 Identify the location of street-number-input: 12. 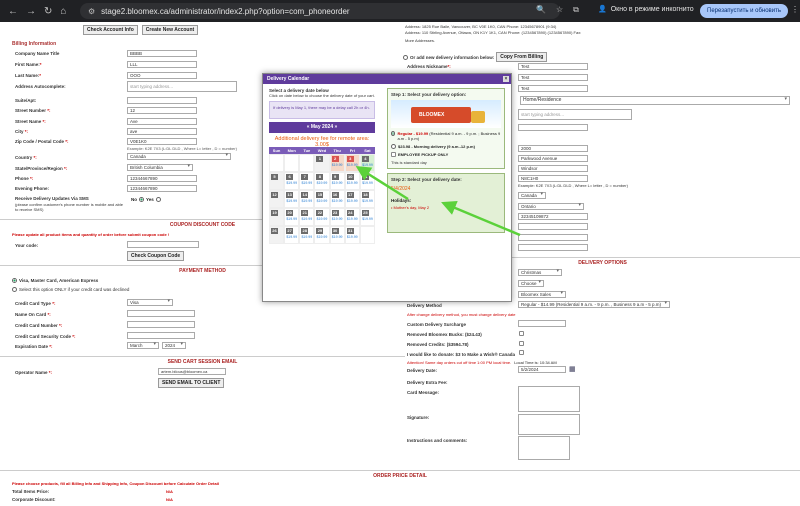
(162, 110).